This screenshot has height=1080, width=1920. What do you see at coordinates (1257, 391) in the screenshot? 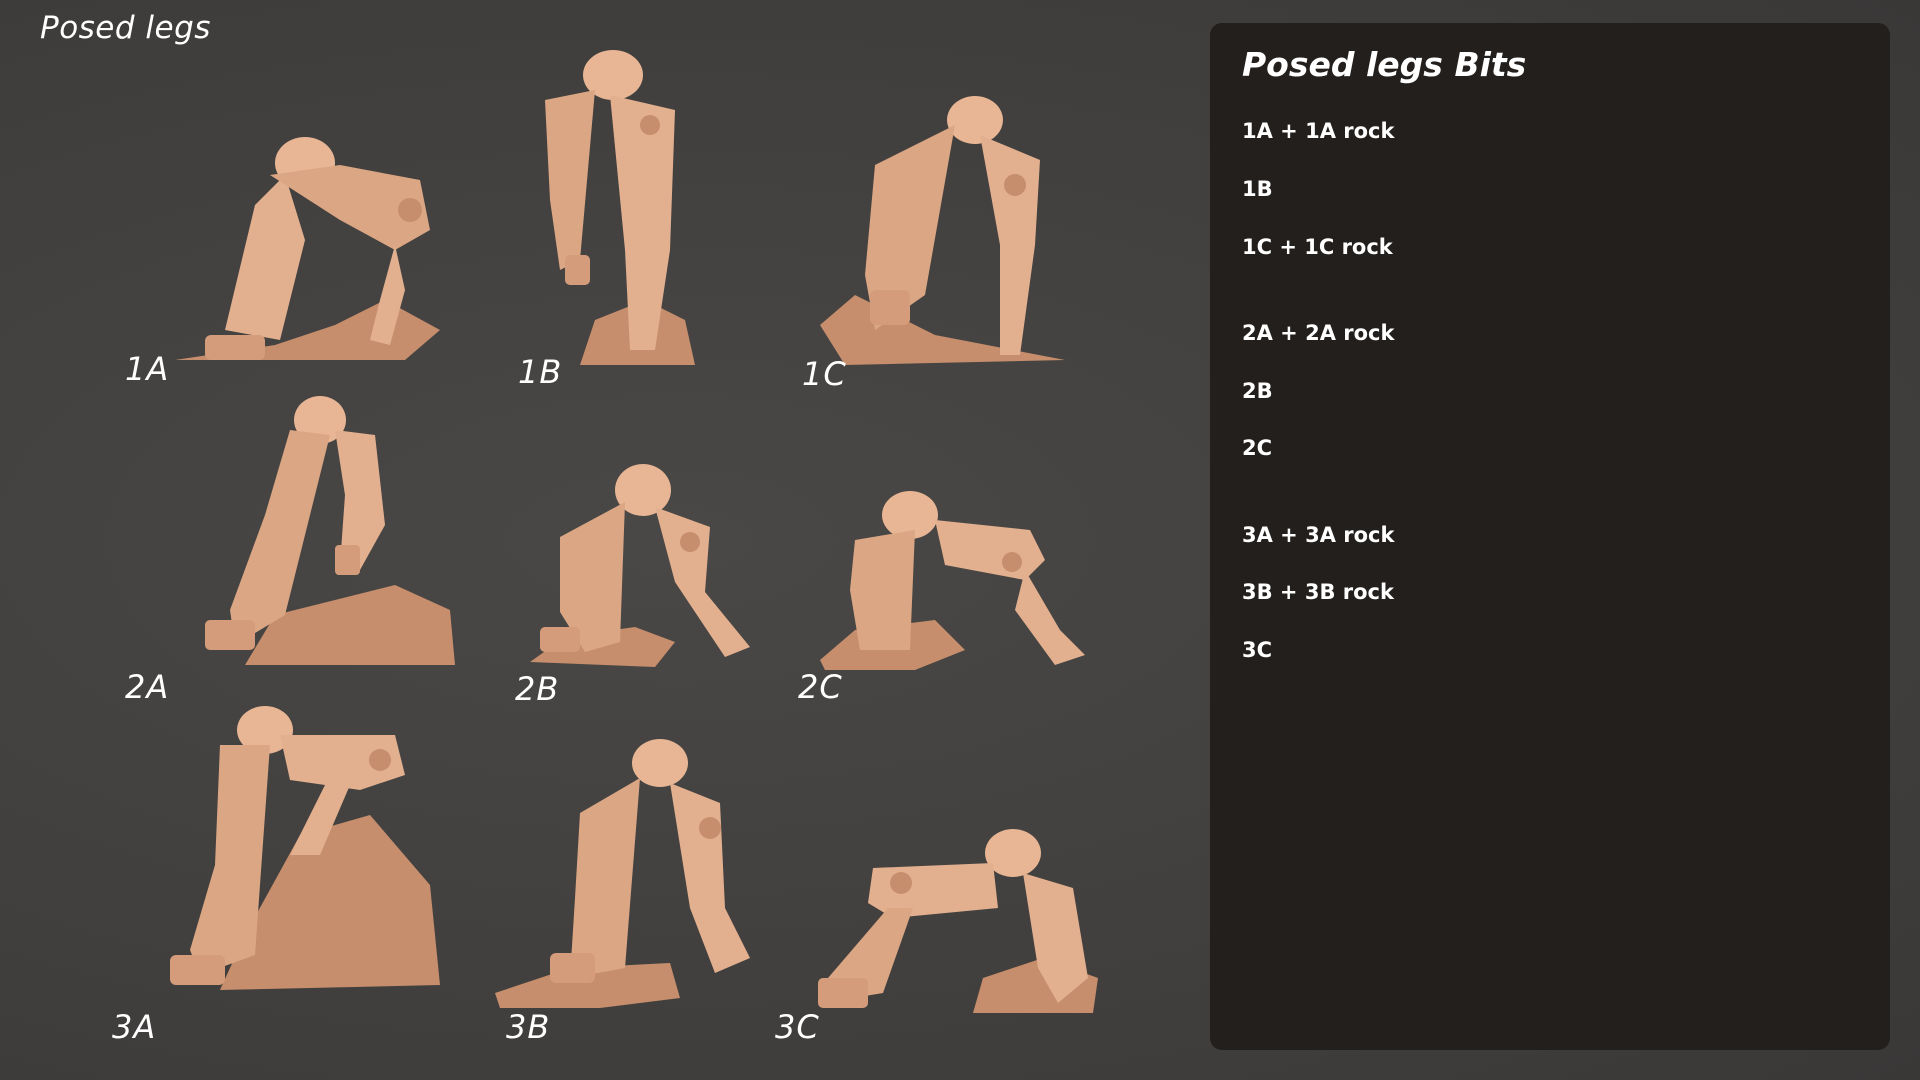
I see `bits-item: 2B` at bounding box center [1257, 391].